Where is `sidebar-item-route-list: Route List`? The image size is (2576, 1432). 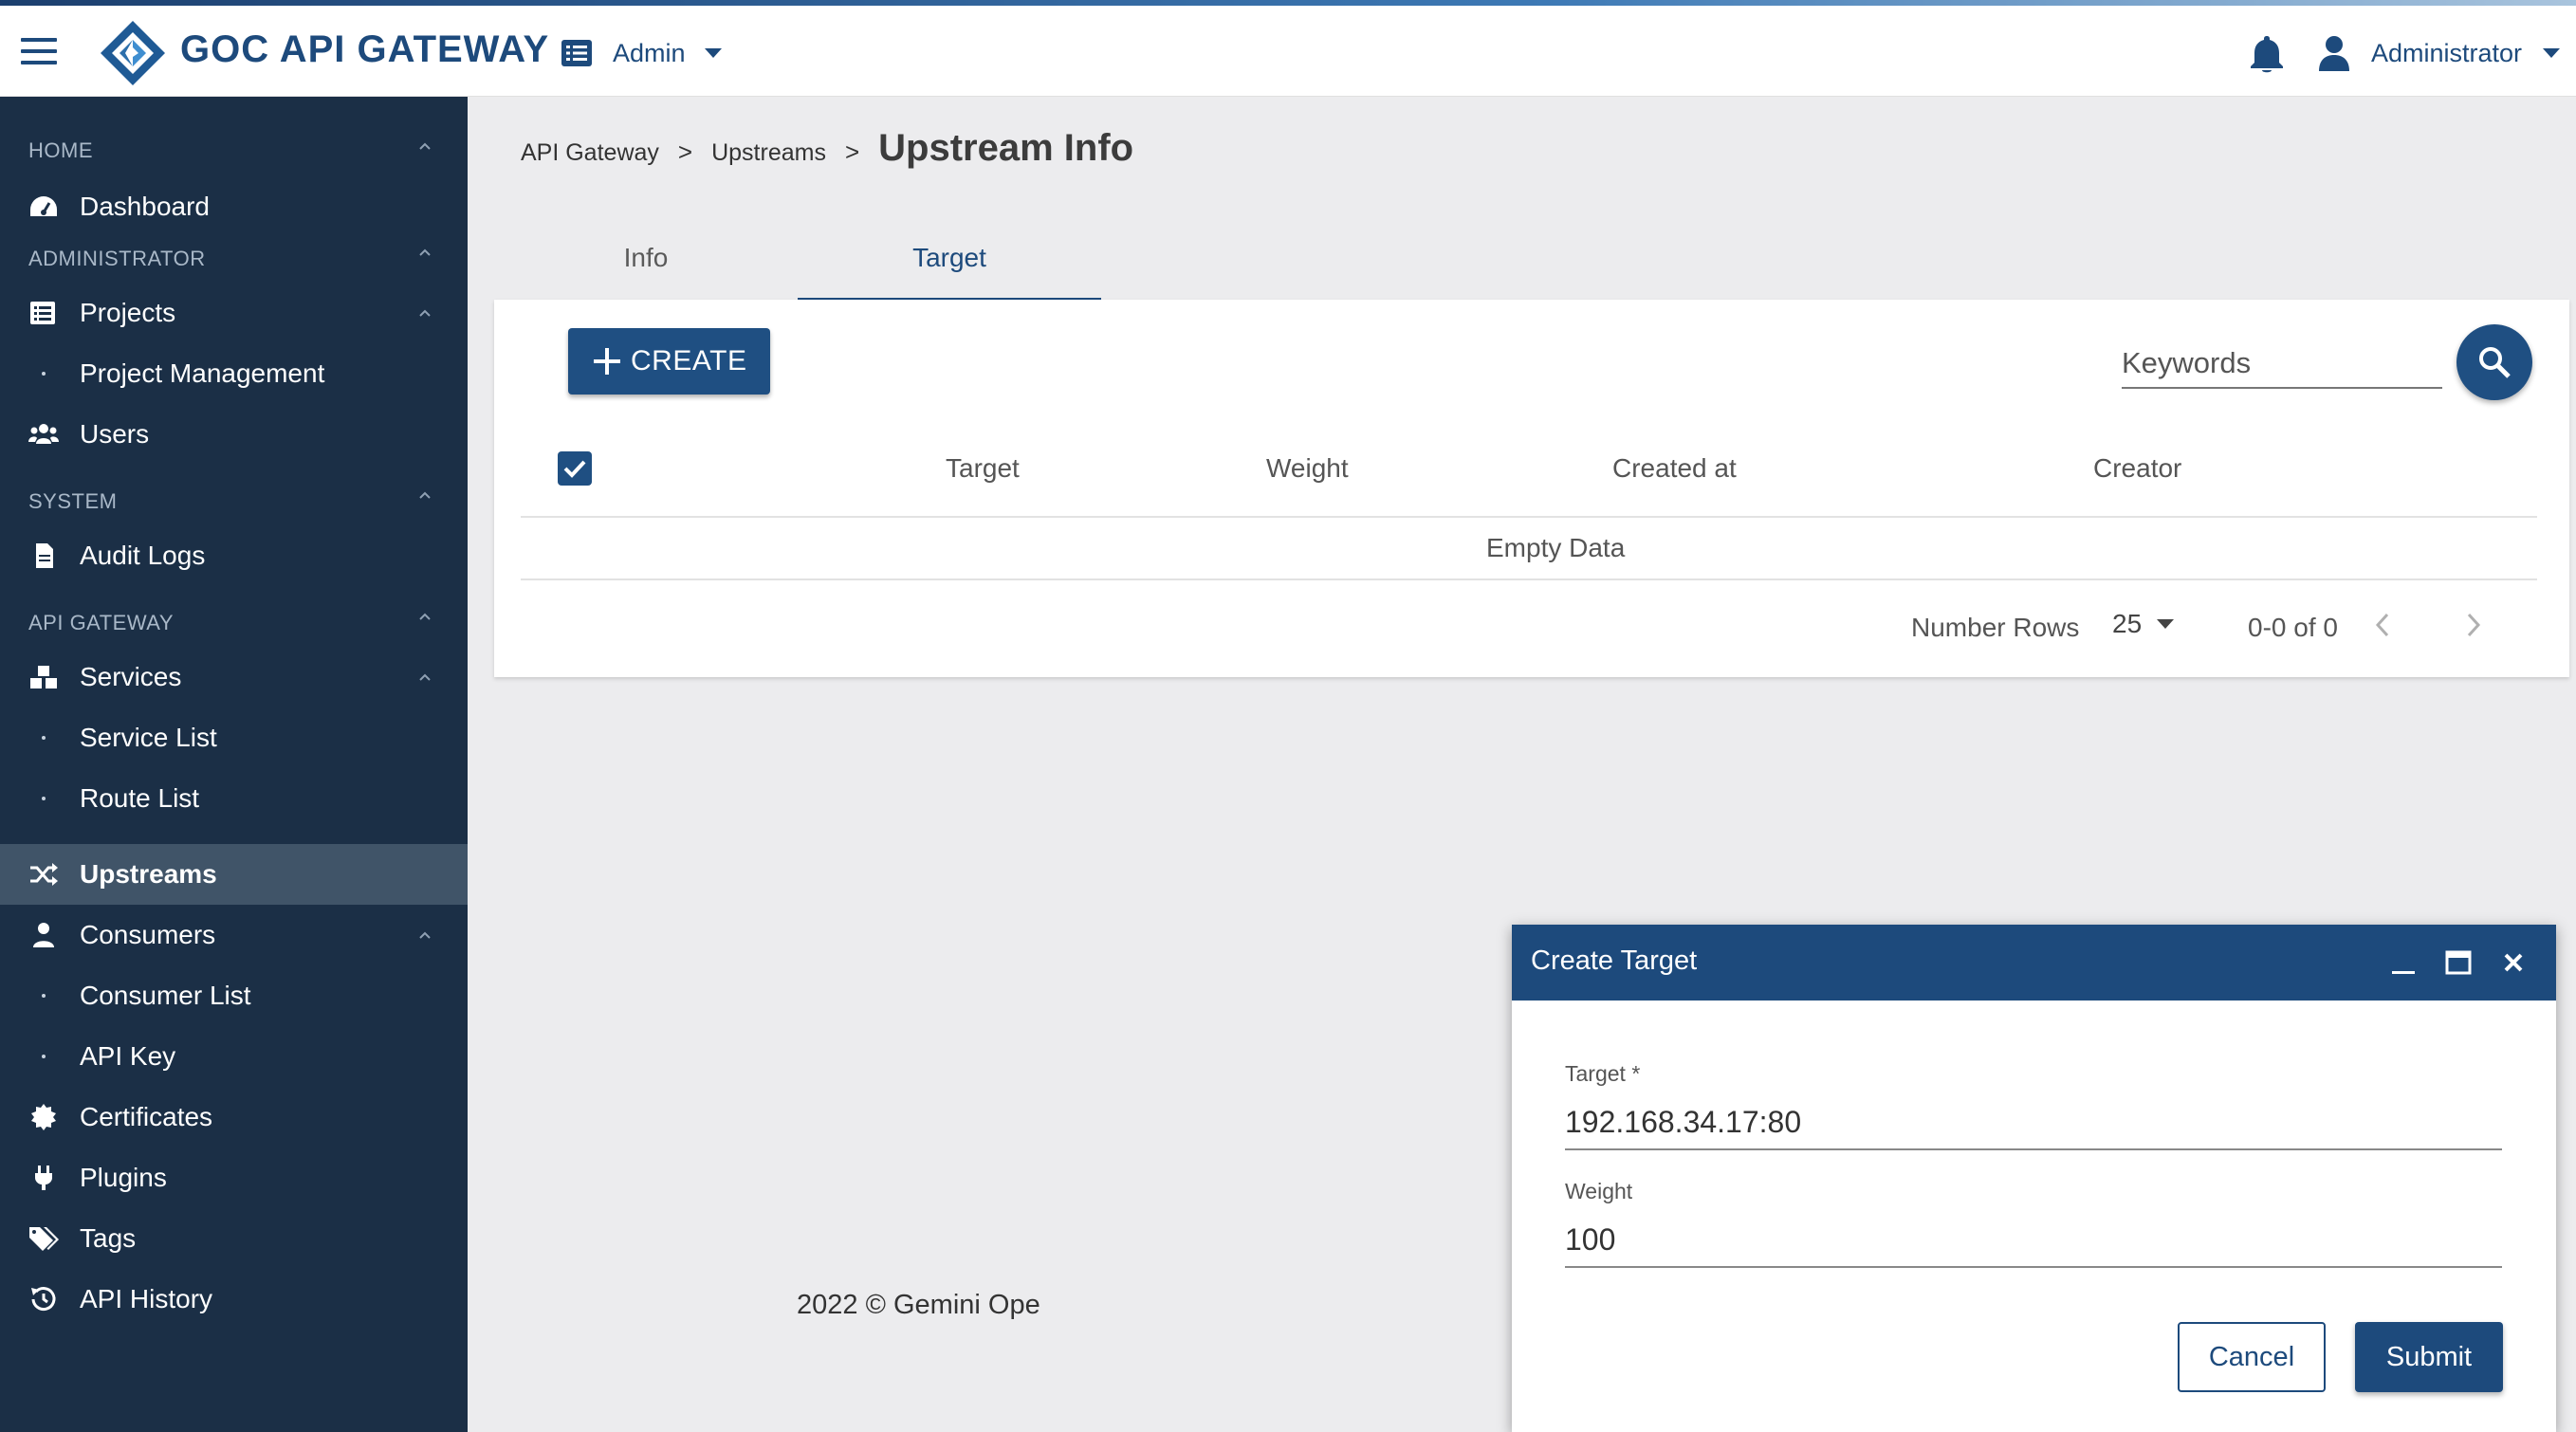 sidebar-item-route-list: Route List is located at coordinates (234, 798).